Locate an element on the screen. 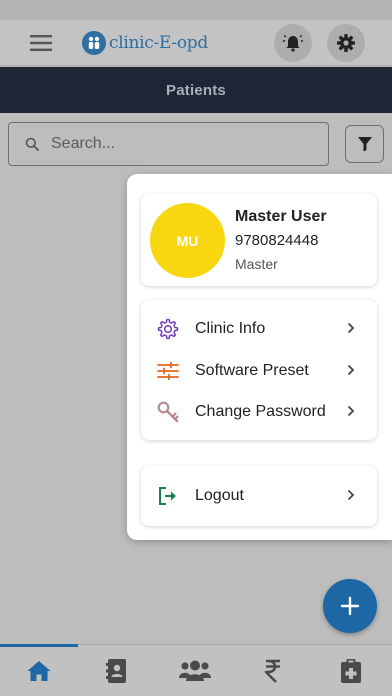 This screenshot has width=392, height=696. app-logo: clinic-E-opd is located at coordinates (145, 43).